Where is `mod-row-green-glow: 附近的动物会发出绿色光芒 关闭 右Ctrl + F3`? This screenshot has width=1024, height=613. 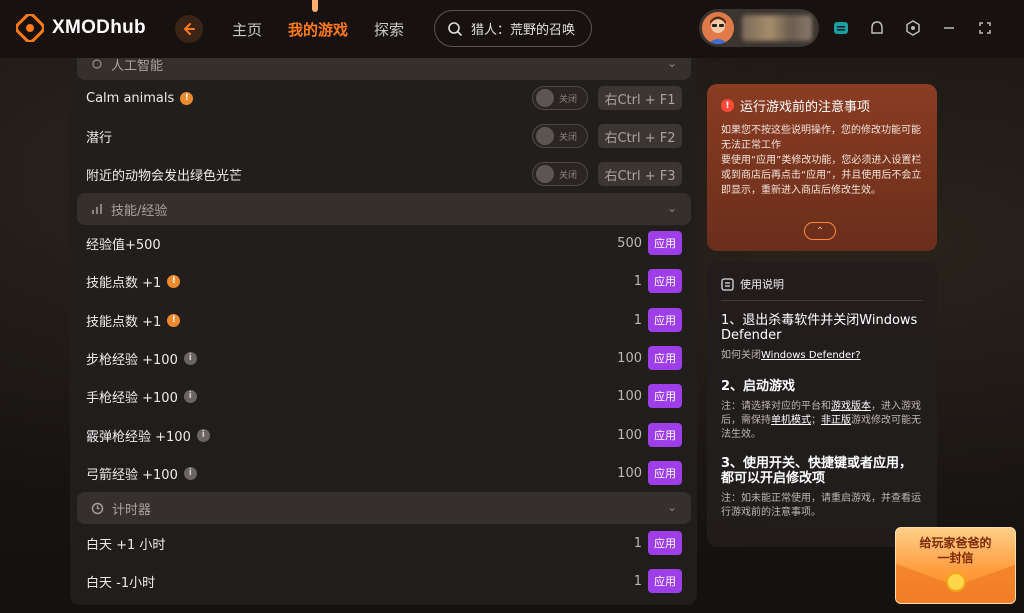
mod-row-green-glow: 附近的动物会发出绿色光芒 关闭 右Ctrl + F3 is located at coordinates (384, 174).